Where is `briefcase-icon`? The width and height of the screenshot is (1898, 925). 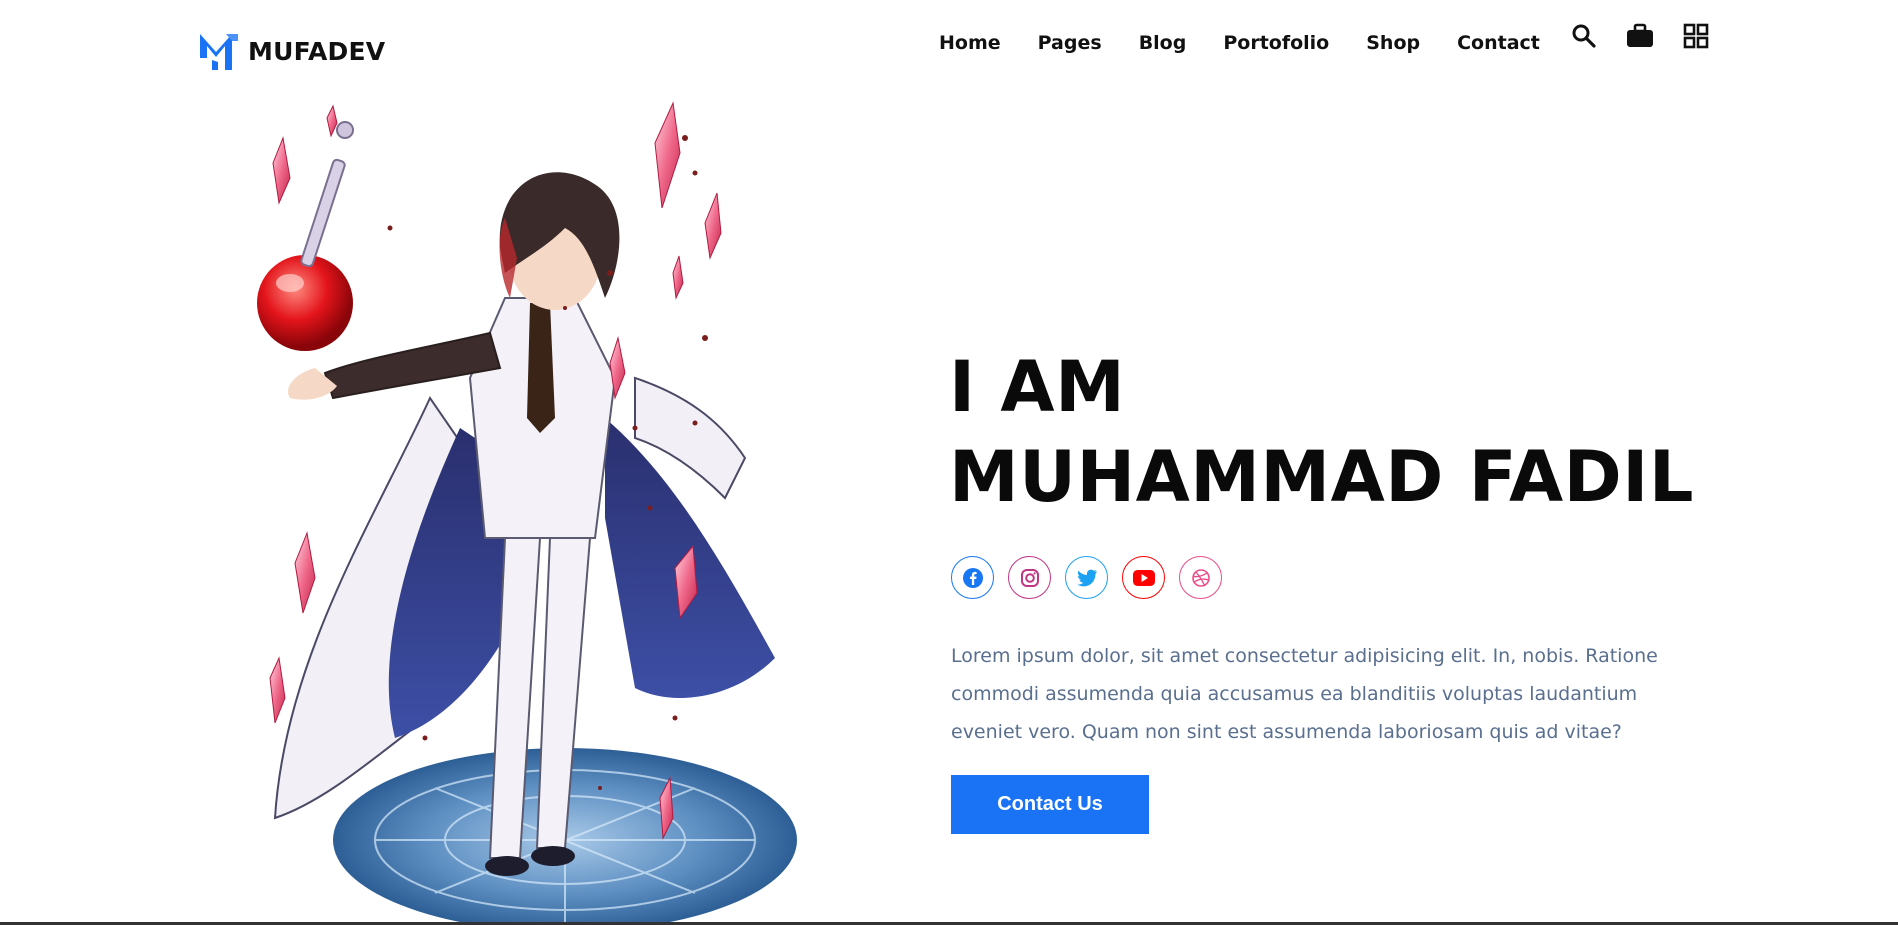
briefcase-icon is located at coordinates (1640, 36).